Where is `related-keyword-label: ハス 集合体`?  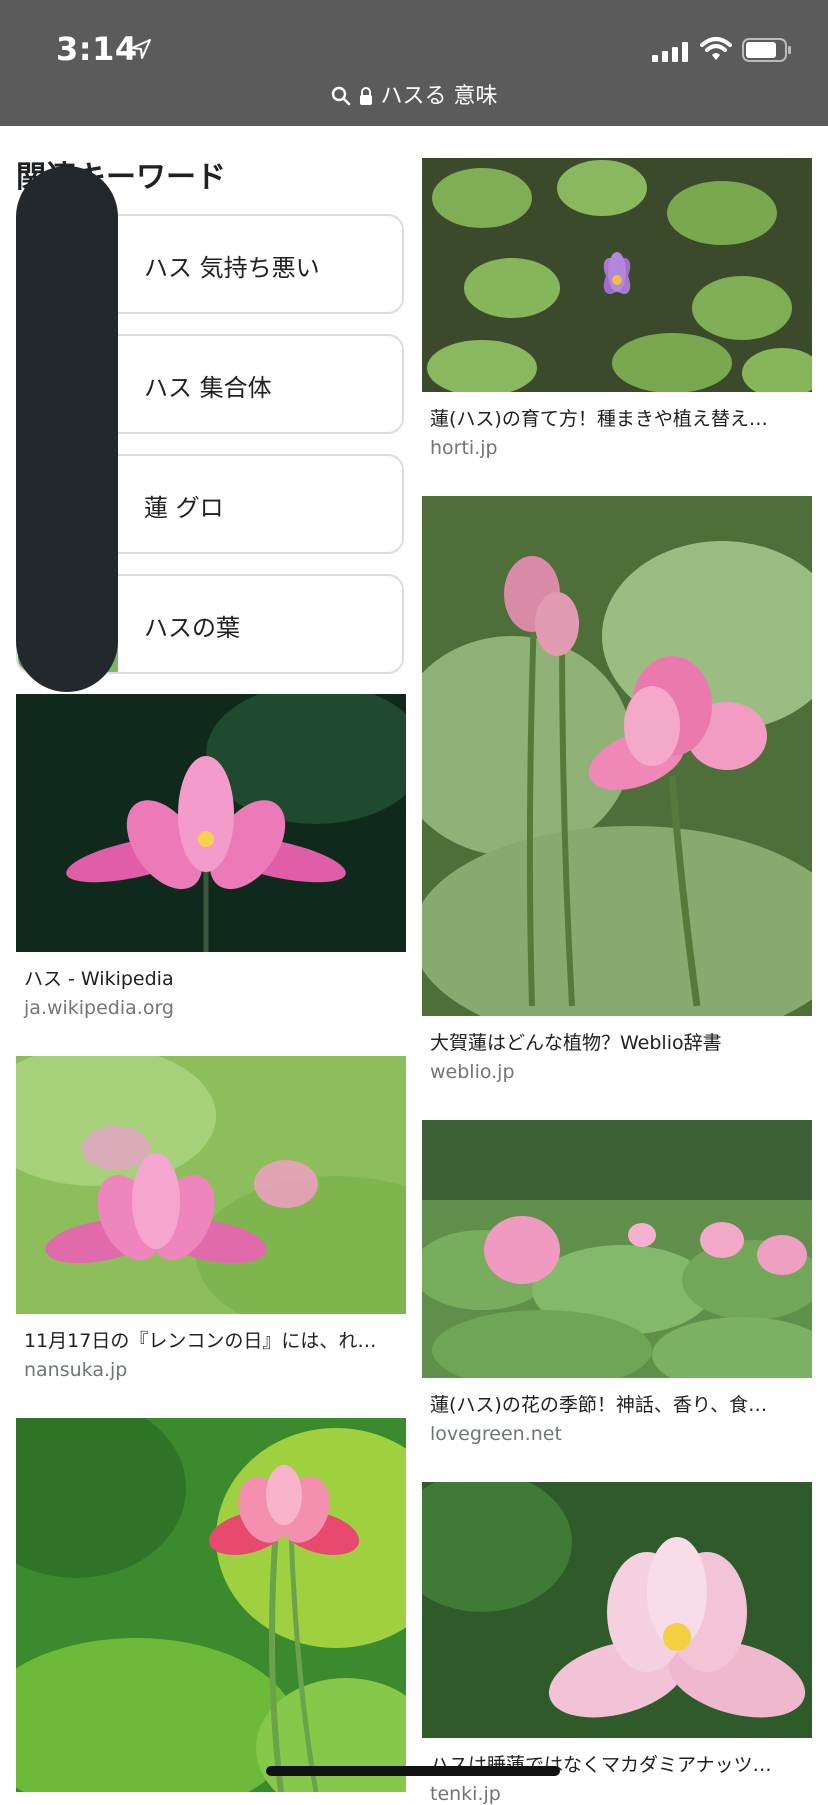 related-keyword-label: ハス 集合体 is located at coordinates (208, 388).